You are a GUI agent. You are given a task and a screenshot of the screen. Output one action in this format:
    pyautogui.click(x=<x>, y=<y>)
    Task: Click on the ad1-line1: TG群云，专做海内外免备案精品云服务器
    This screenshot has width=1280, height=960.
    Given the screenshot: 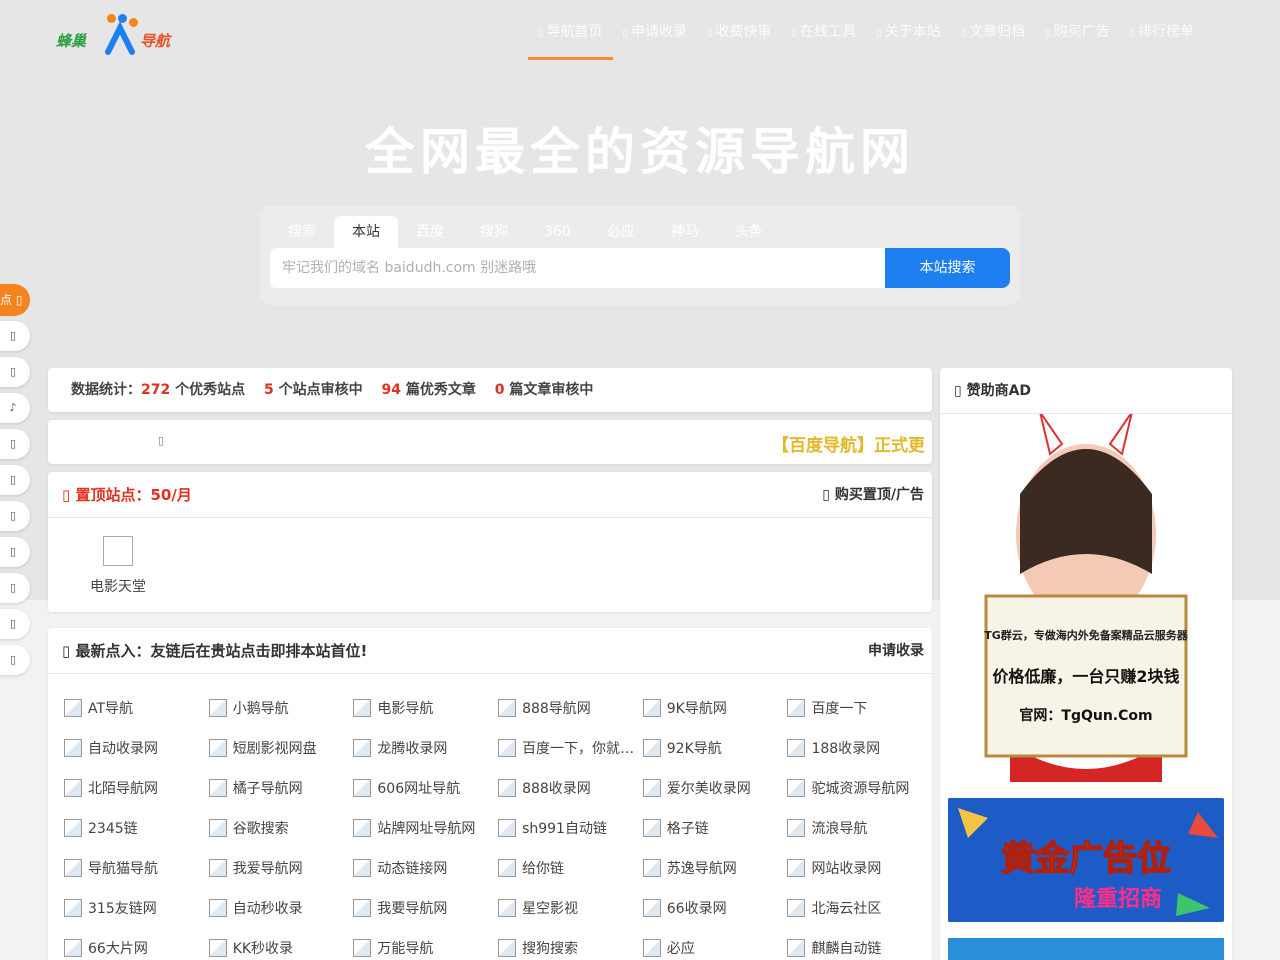 What is the action you would take?
    pyautogui.click(x=1086, y=635)
    